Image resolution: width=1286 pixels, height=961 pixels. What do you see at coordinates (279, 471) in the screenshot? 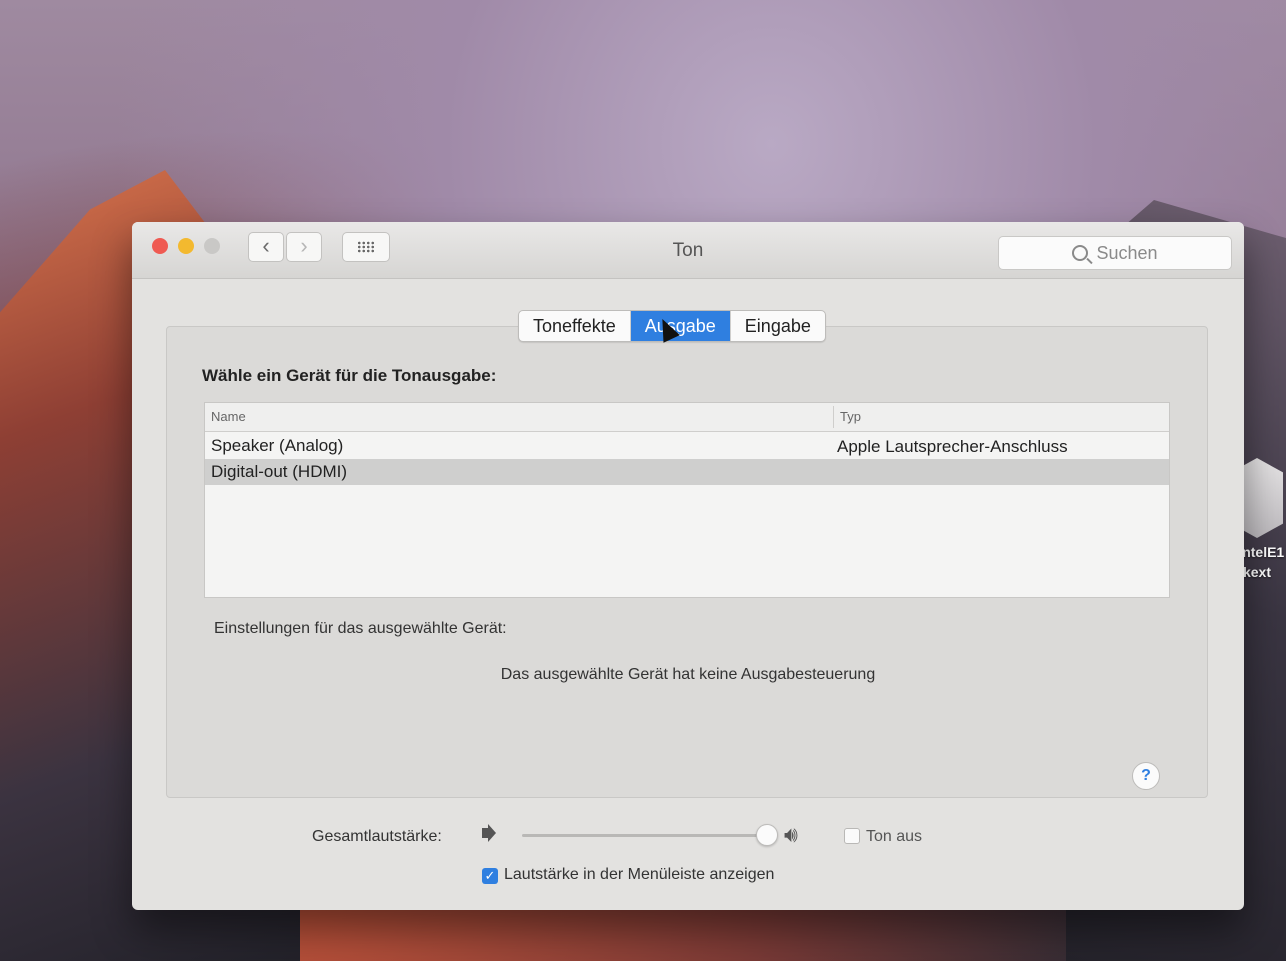
I see `device-name: Digital-out (HDMI)` at bounding box center [279, 471].